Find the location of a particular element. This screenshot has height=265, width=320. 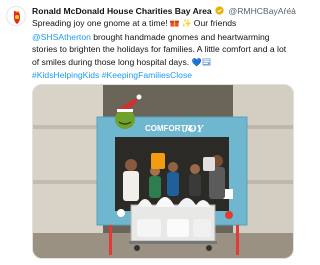

hashtag-link: #KidsHelpingKids is located at coordinates (65, 75).